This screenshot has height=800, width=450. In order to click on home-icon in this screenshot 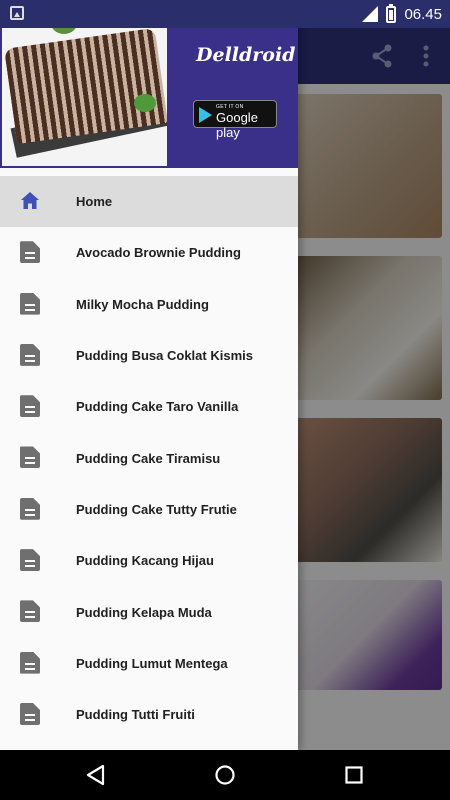, I will do `click(30, 200)`.